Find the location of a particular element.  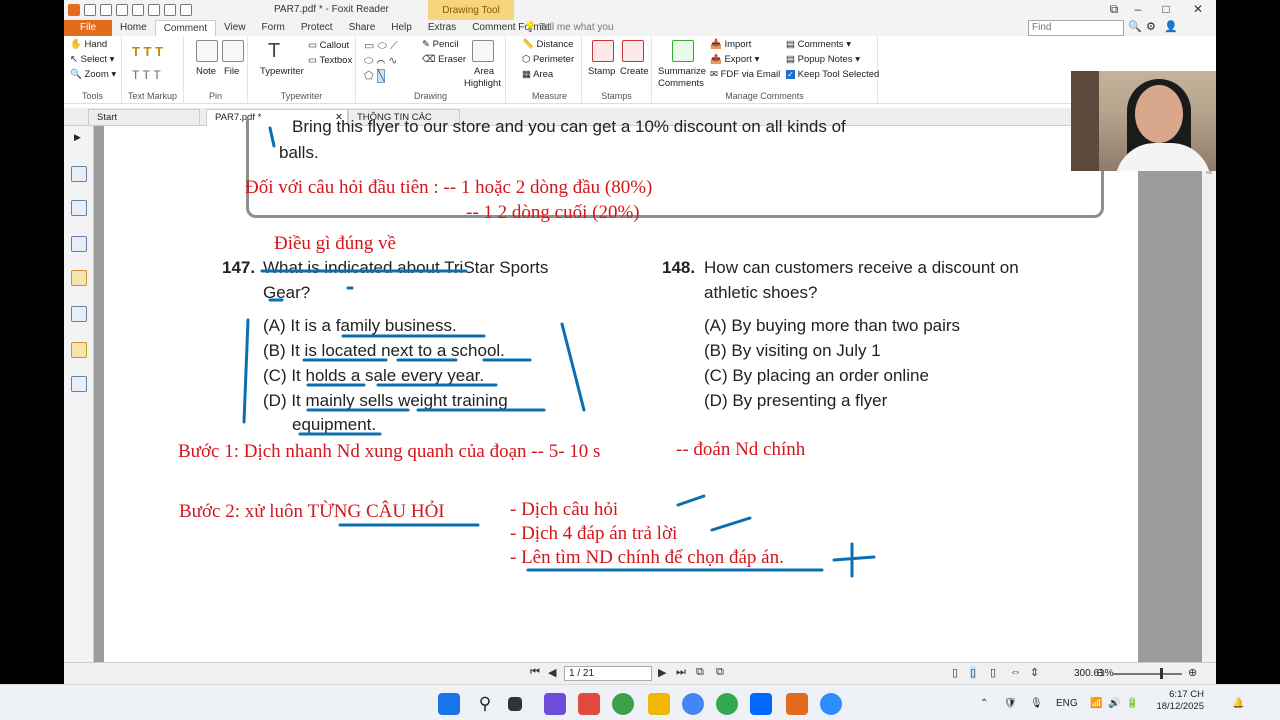

system-clock: 6:17 CH 18/12/2025 is located at coordinates (1176, 701).